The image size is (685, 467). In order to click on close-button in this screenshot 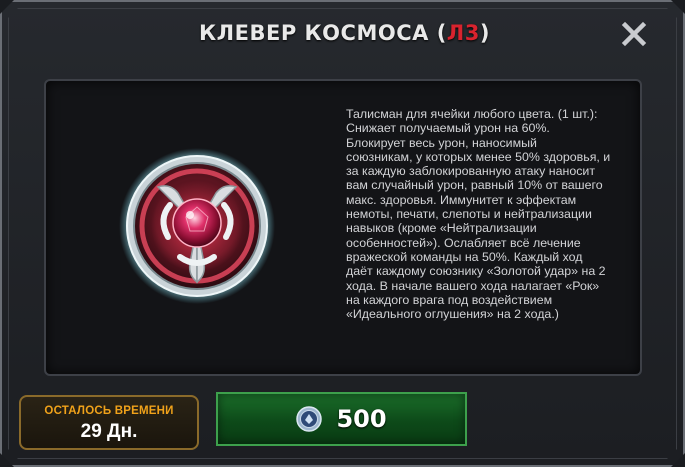, I will do `click(634, 34)`.